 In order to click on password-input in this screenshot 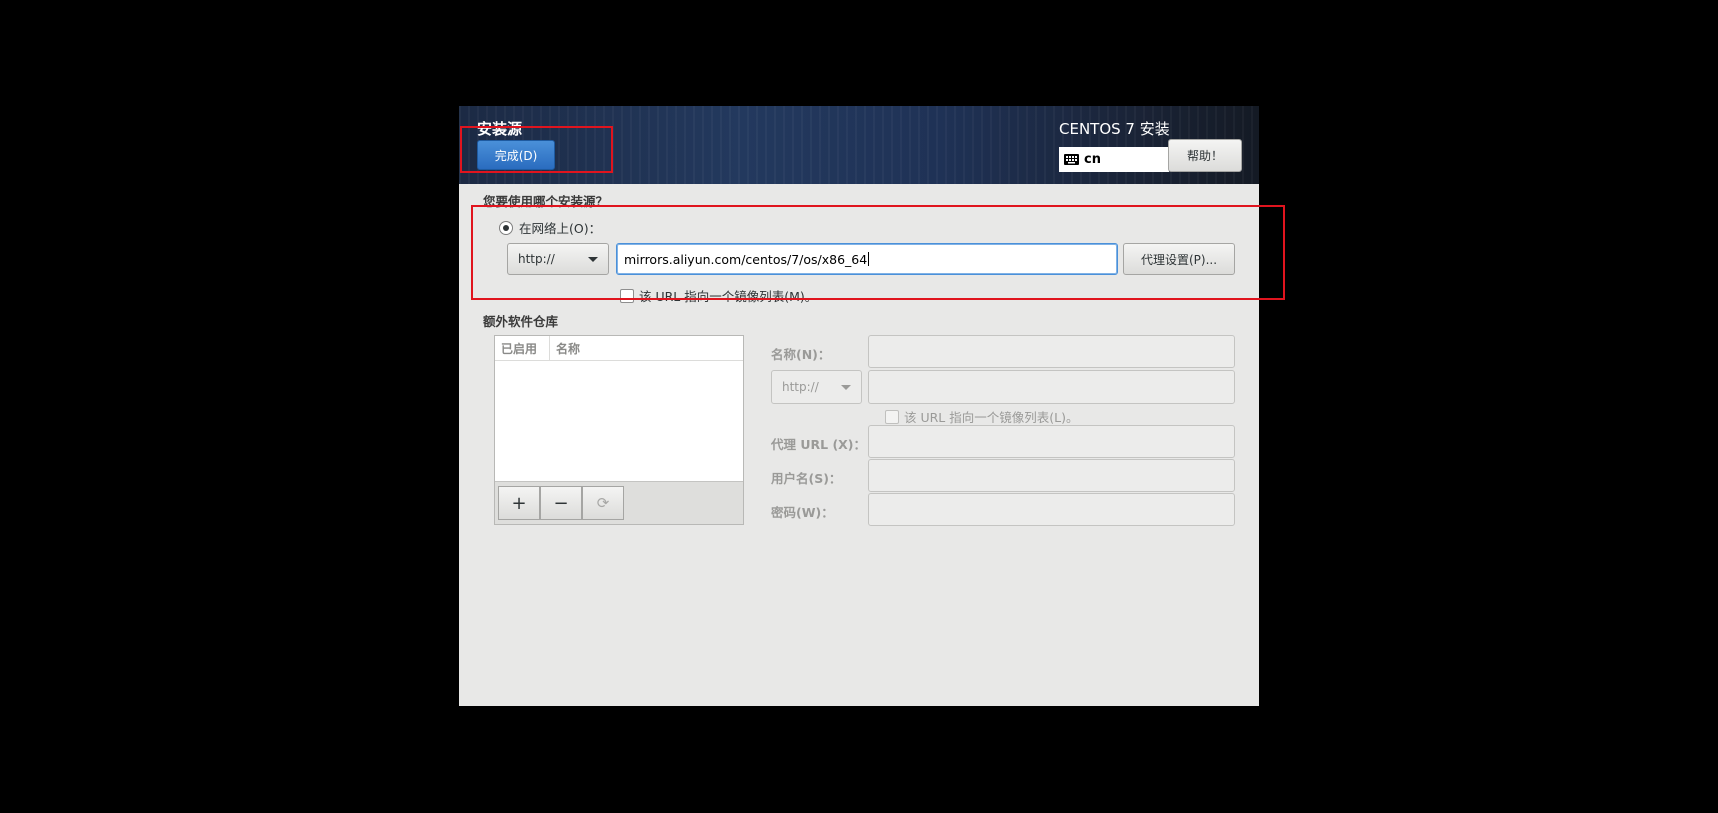, I will do `click(1051, 509)`.